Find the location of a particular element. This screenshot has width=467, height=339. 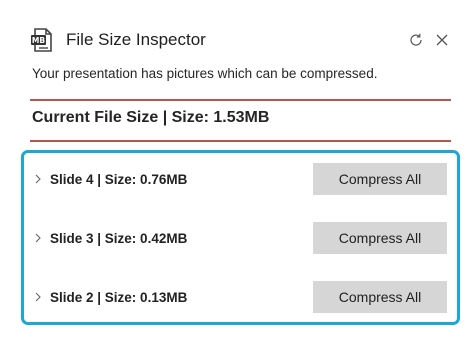

slide-row: Slide 3 | Size: 0.42MB Compress All is located at coordinates (240, 238).